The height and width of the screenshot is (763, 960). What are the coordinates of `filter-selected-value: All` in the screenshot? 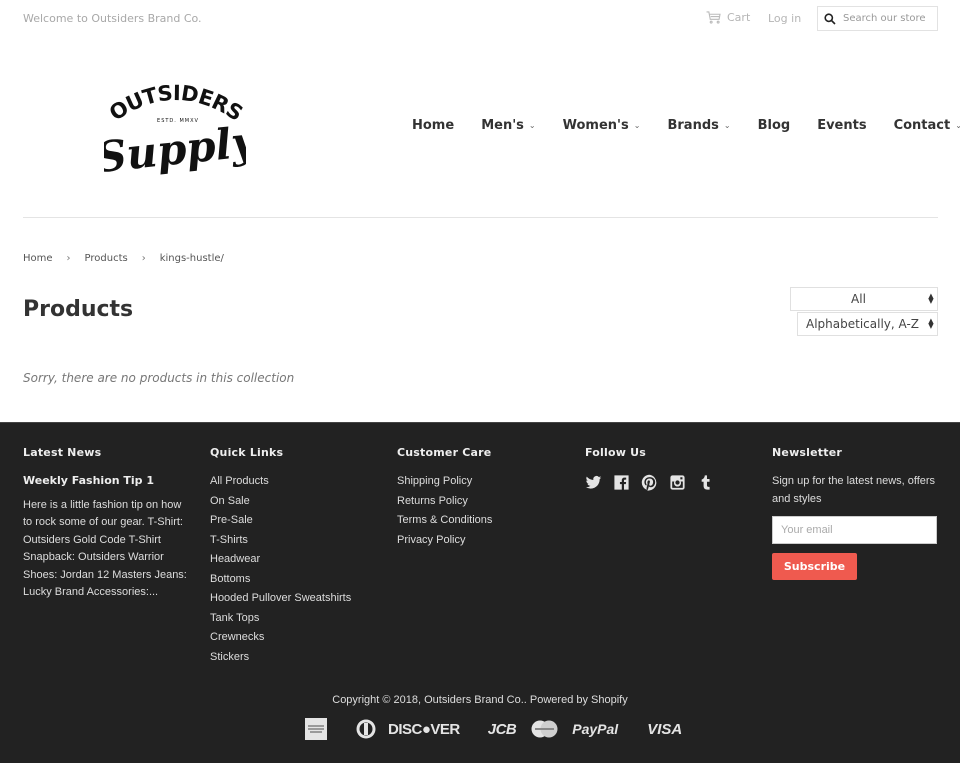 It's located at (858, 299).